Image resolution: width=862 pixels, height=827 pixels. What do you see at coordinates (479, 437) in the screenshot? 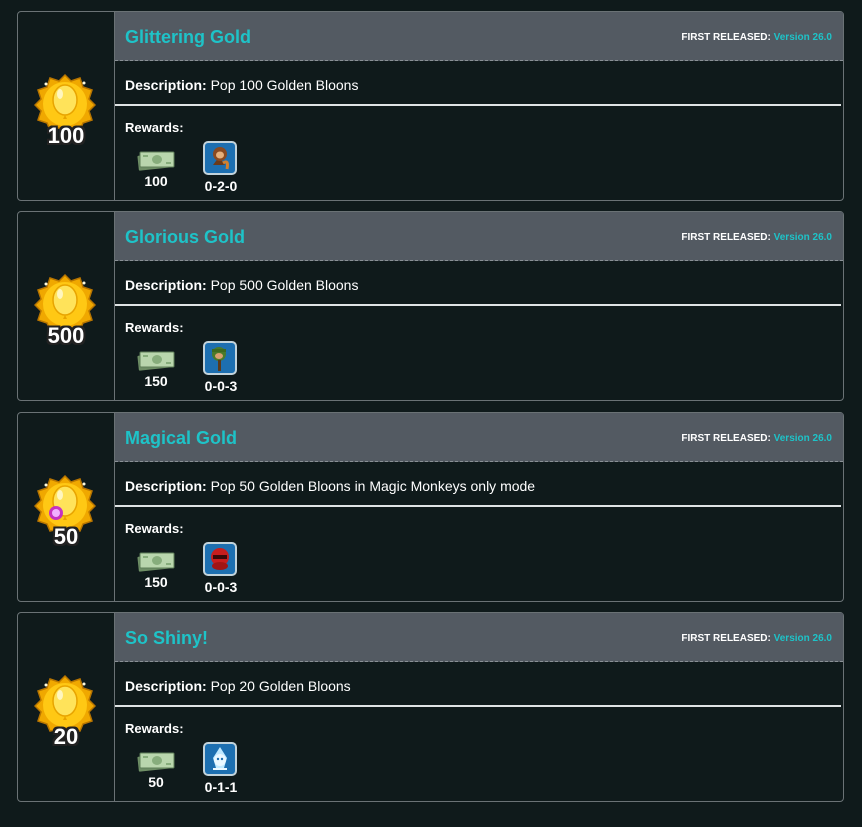
I see `card-header: Magical Gold FIRST RELEASED: Version 26.0` at bounding box center [479, 437].